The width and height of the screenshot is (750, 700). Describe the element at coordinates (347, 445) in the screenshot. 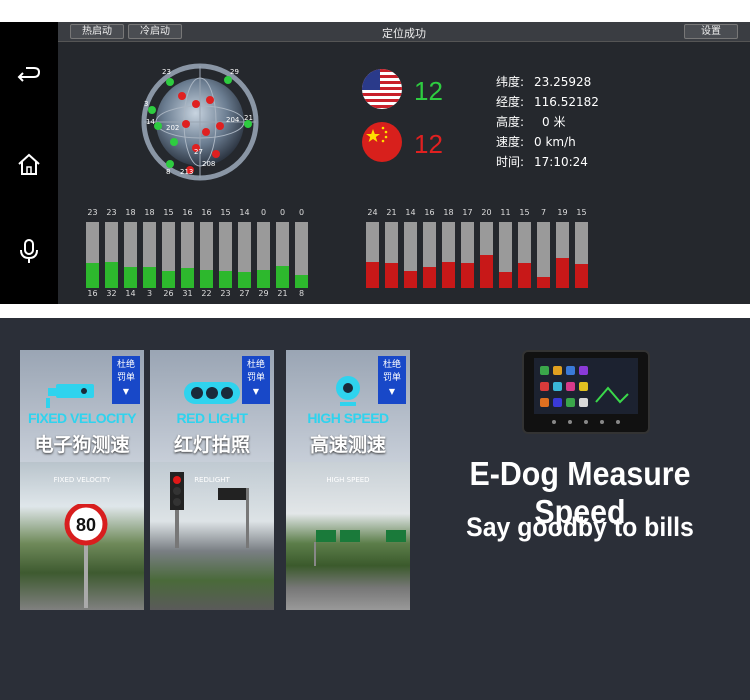

I see `card-title-cn: 高速测速` at that location.